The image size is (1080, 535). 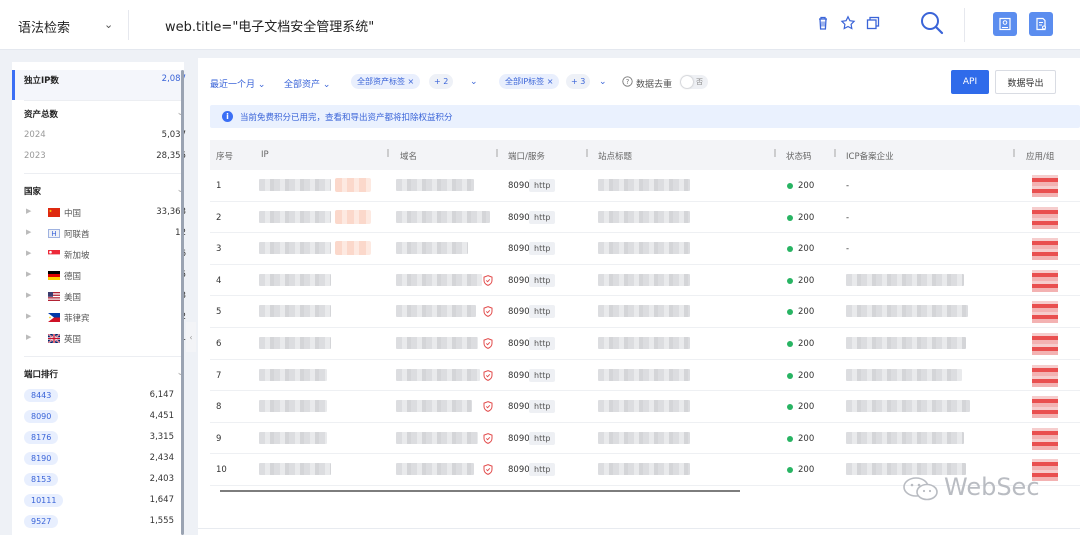 I want to click on port-section-header: 端口排行 ⌄, so click(x=105, y=375).